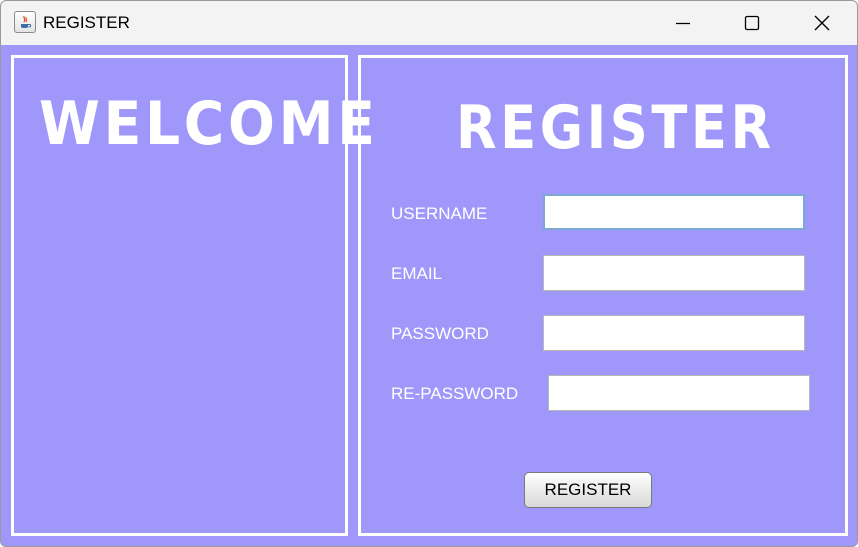 This screenshot has width=858, height=547. I want to click on title-bar: REGISTER, so click(429, 23).